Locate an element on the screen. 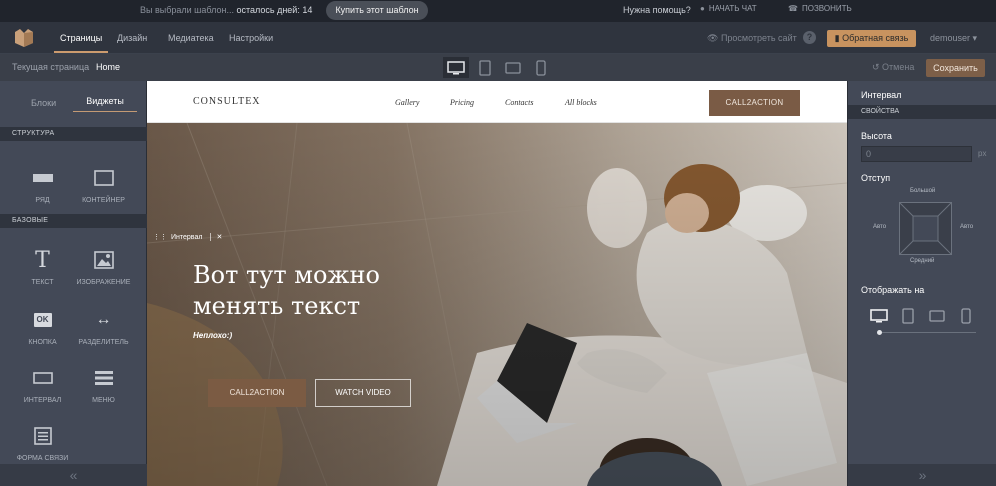 Image resolution: width=996 pixels, height=486 pixels. undo-button: ↺ Отмена is located at coordinates (893, 67).